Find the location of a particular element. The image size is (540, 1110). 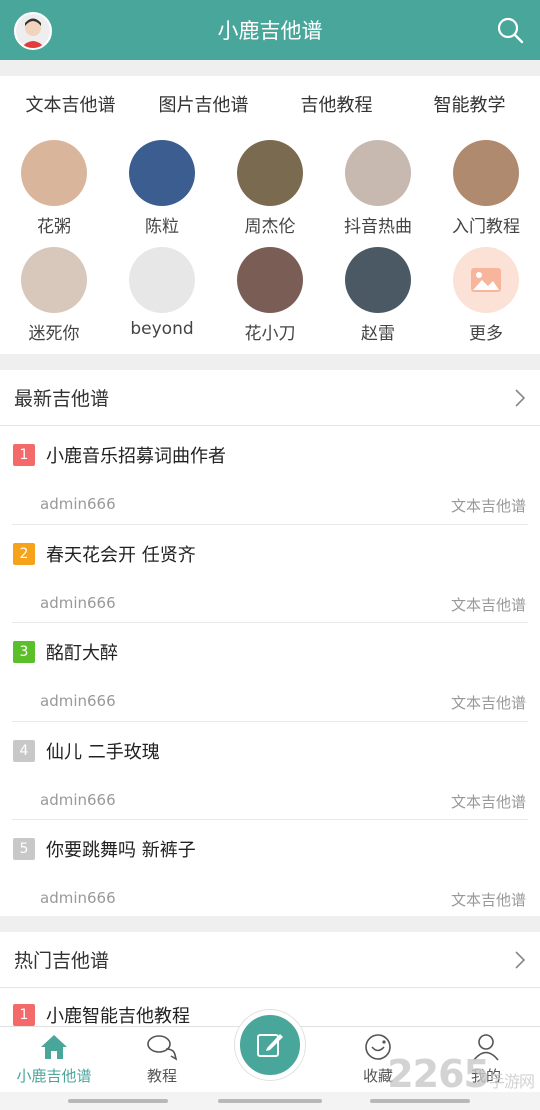

rank-badge: 4 is located at coordinates (24, 750).